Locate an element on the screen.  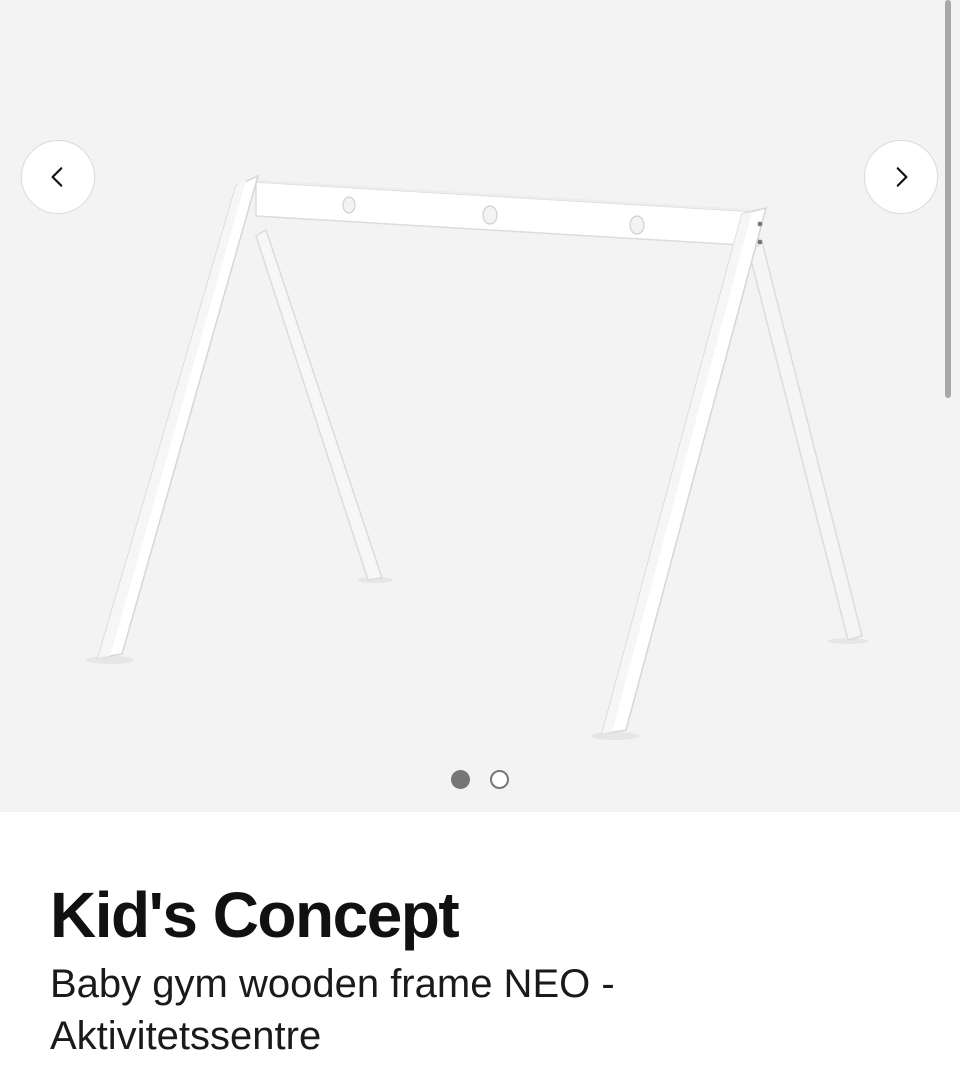
previous-image-button is located at coordinates (58, 177).